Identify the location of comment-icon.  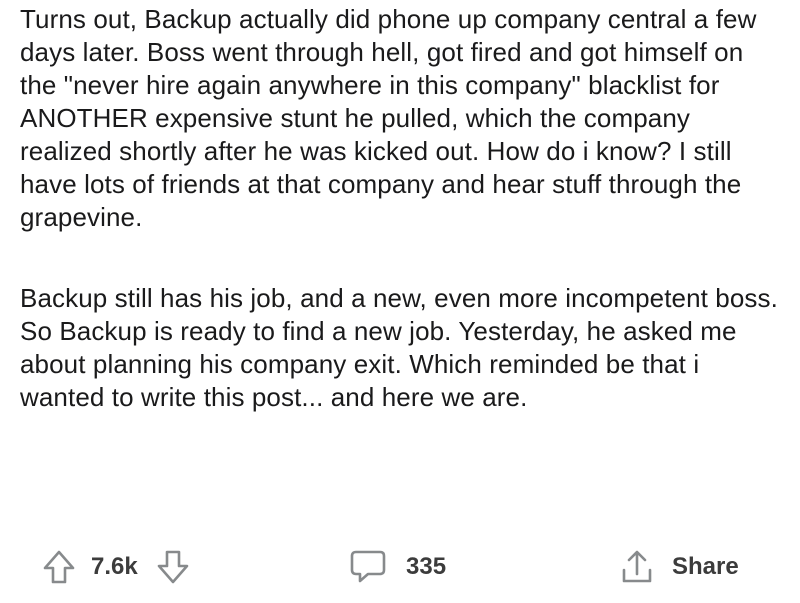
(368, 567).